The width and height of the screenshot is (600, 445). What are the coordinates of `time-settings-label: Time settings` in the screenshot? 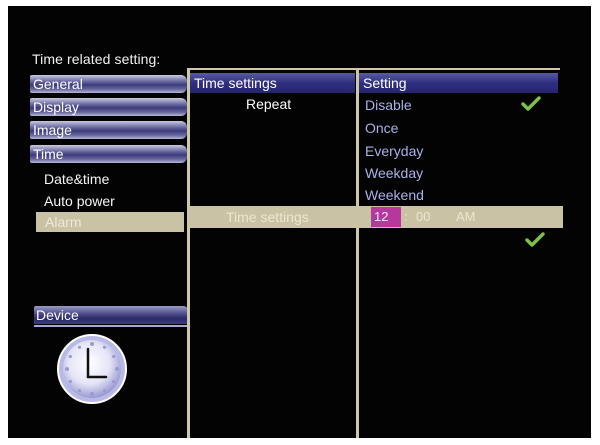 It's located at (267, 217).